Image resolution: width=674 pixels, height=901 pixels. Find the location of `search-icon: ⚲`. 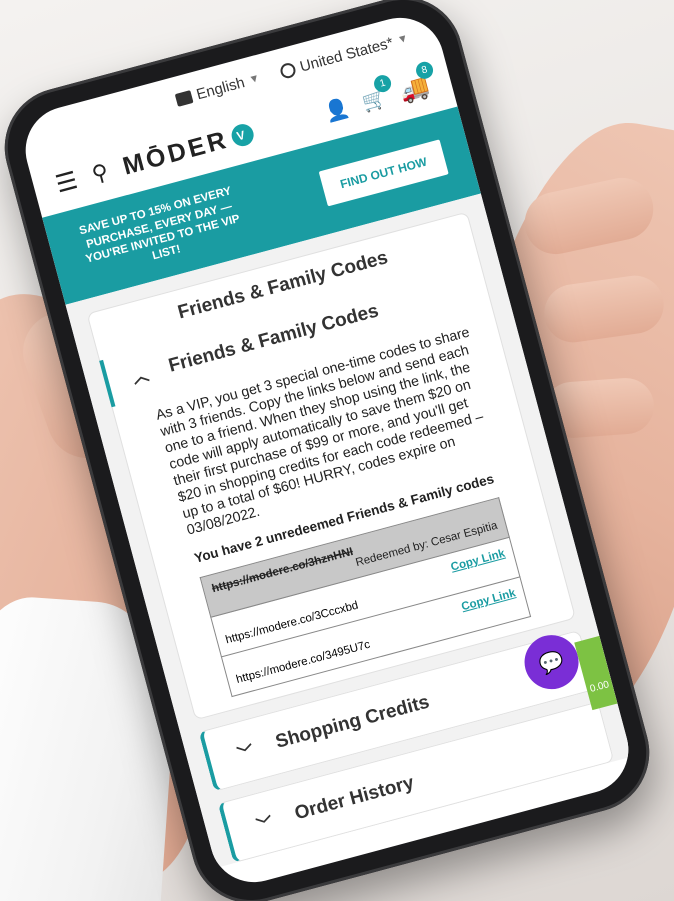

search-icon: ⚲ is located at coordinates (100, 173).